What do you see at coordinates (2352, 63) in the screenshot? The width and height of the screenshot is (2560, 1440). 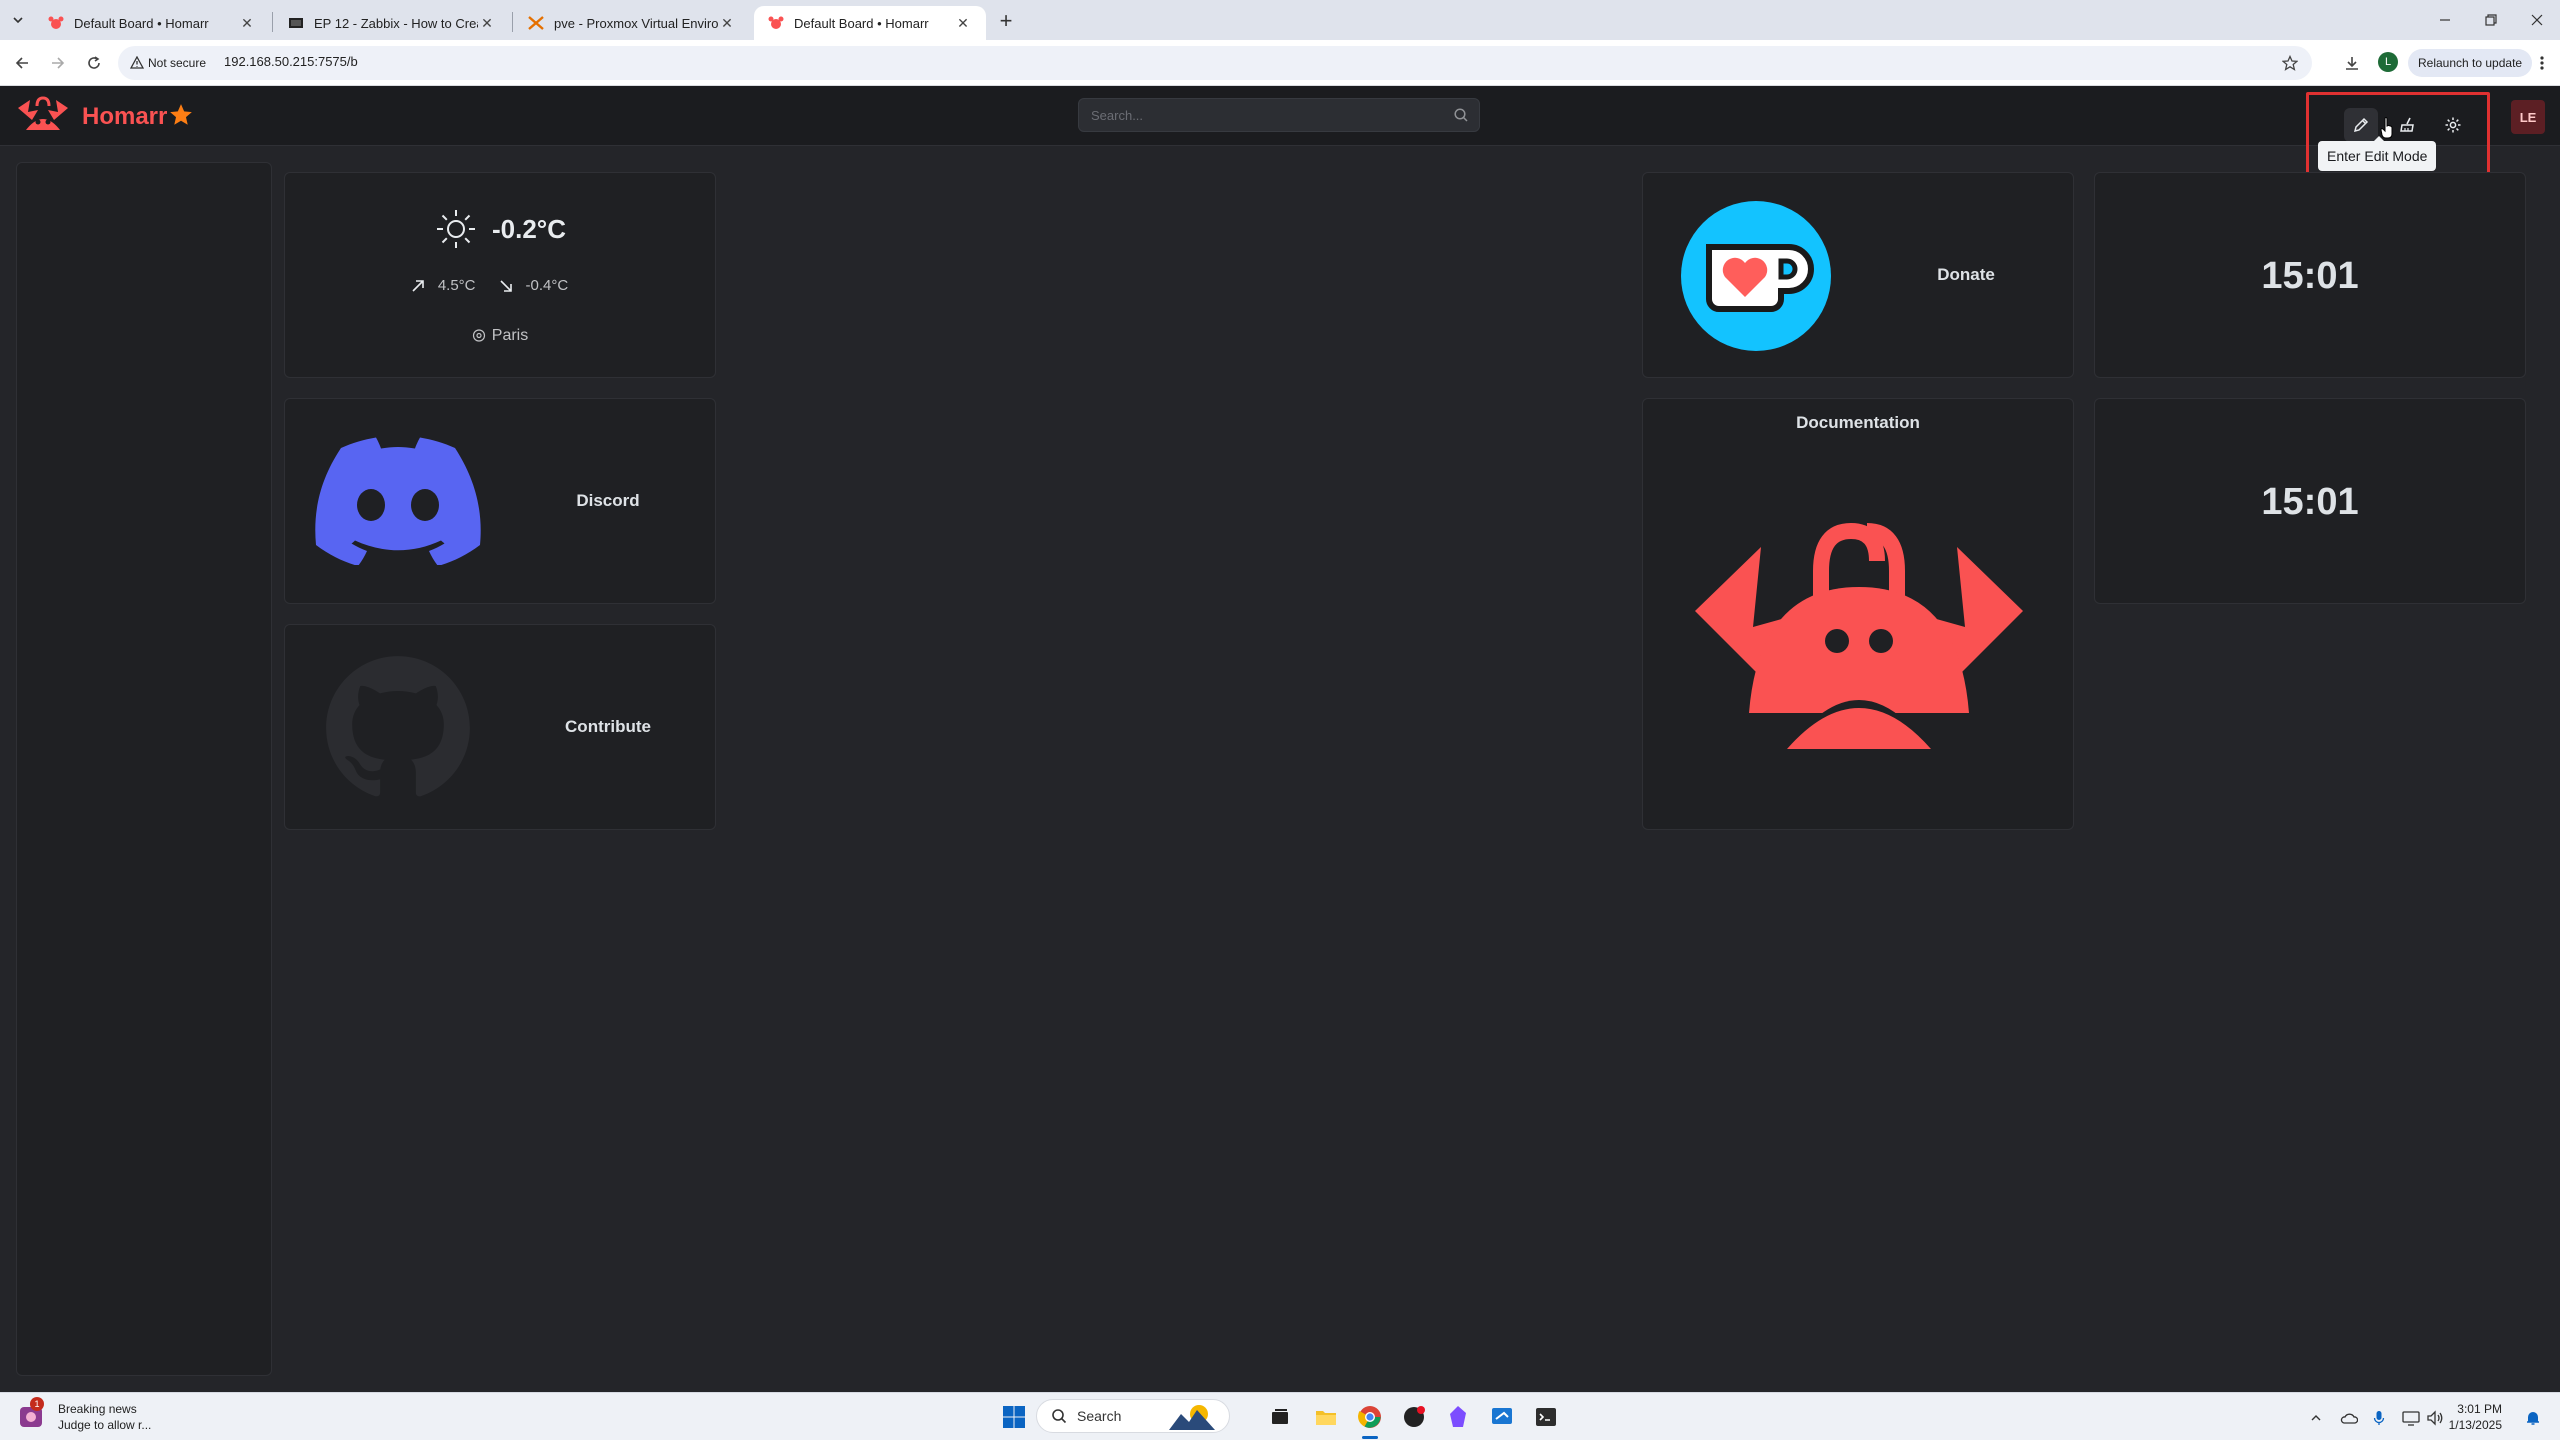 I see `downloads-icon` at bounding box center [2352, 63].